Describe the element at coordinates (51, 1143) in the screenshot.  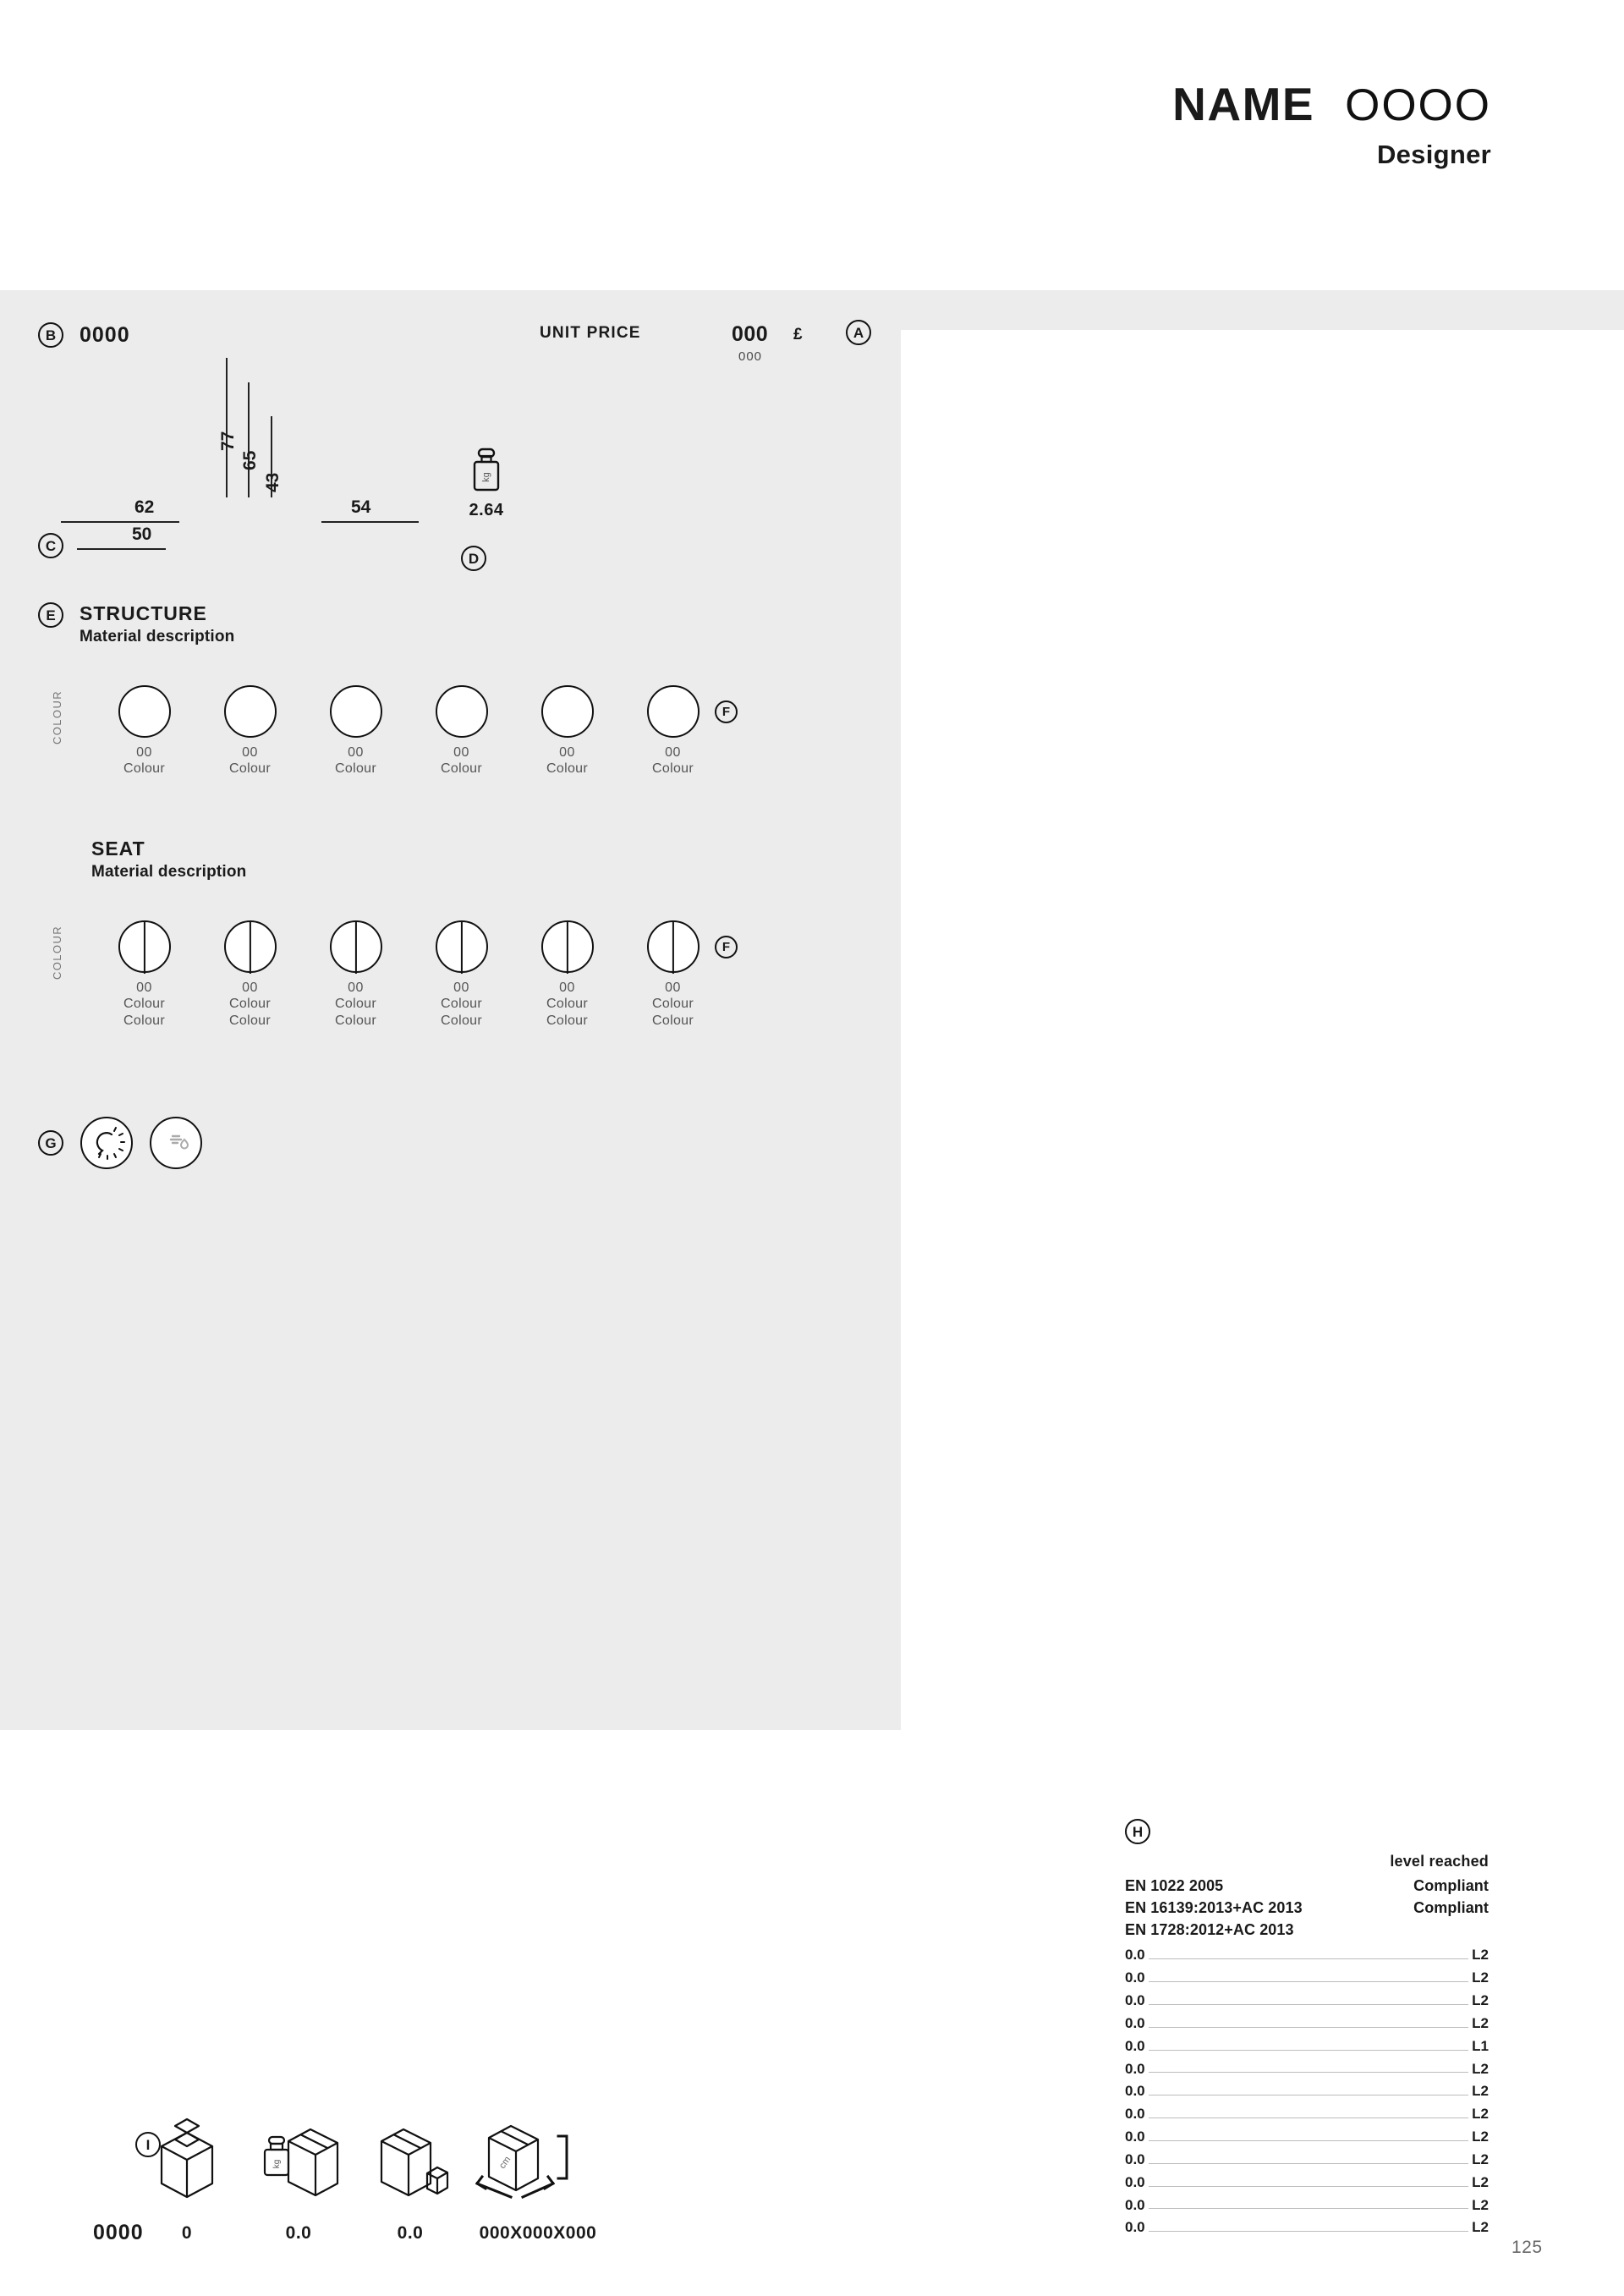
I see `badge-g: G` at that location.